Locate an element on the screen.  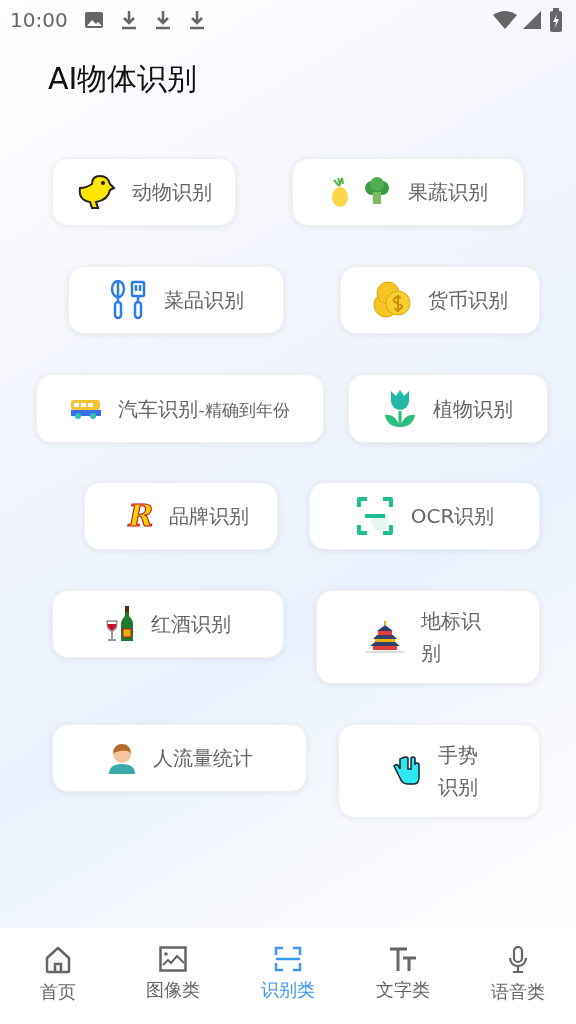
temple-icon is located at coordinates (385, 637).